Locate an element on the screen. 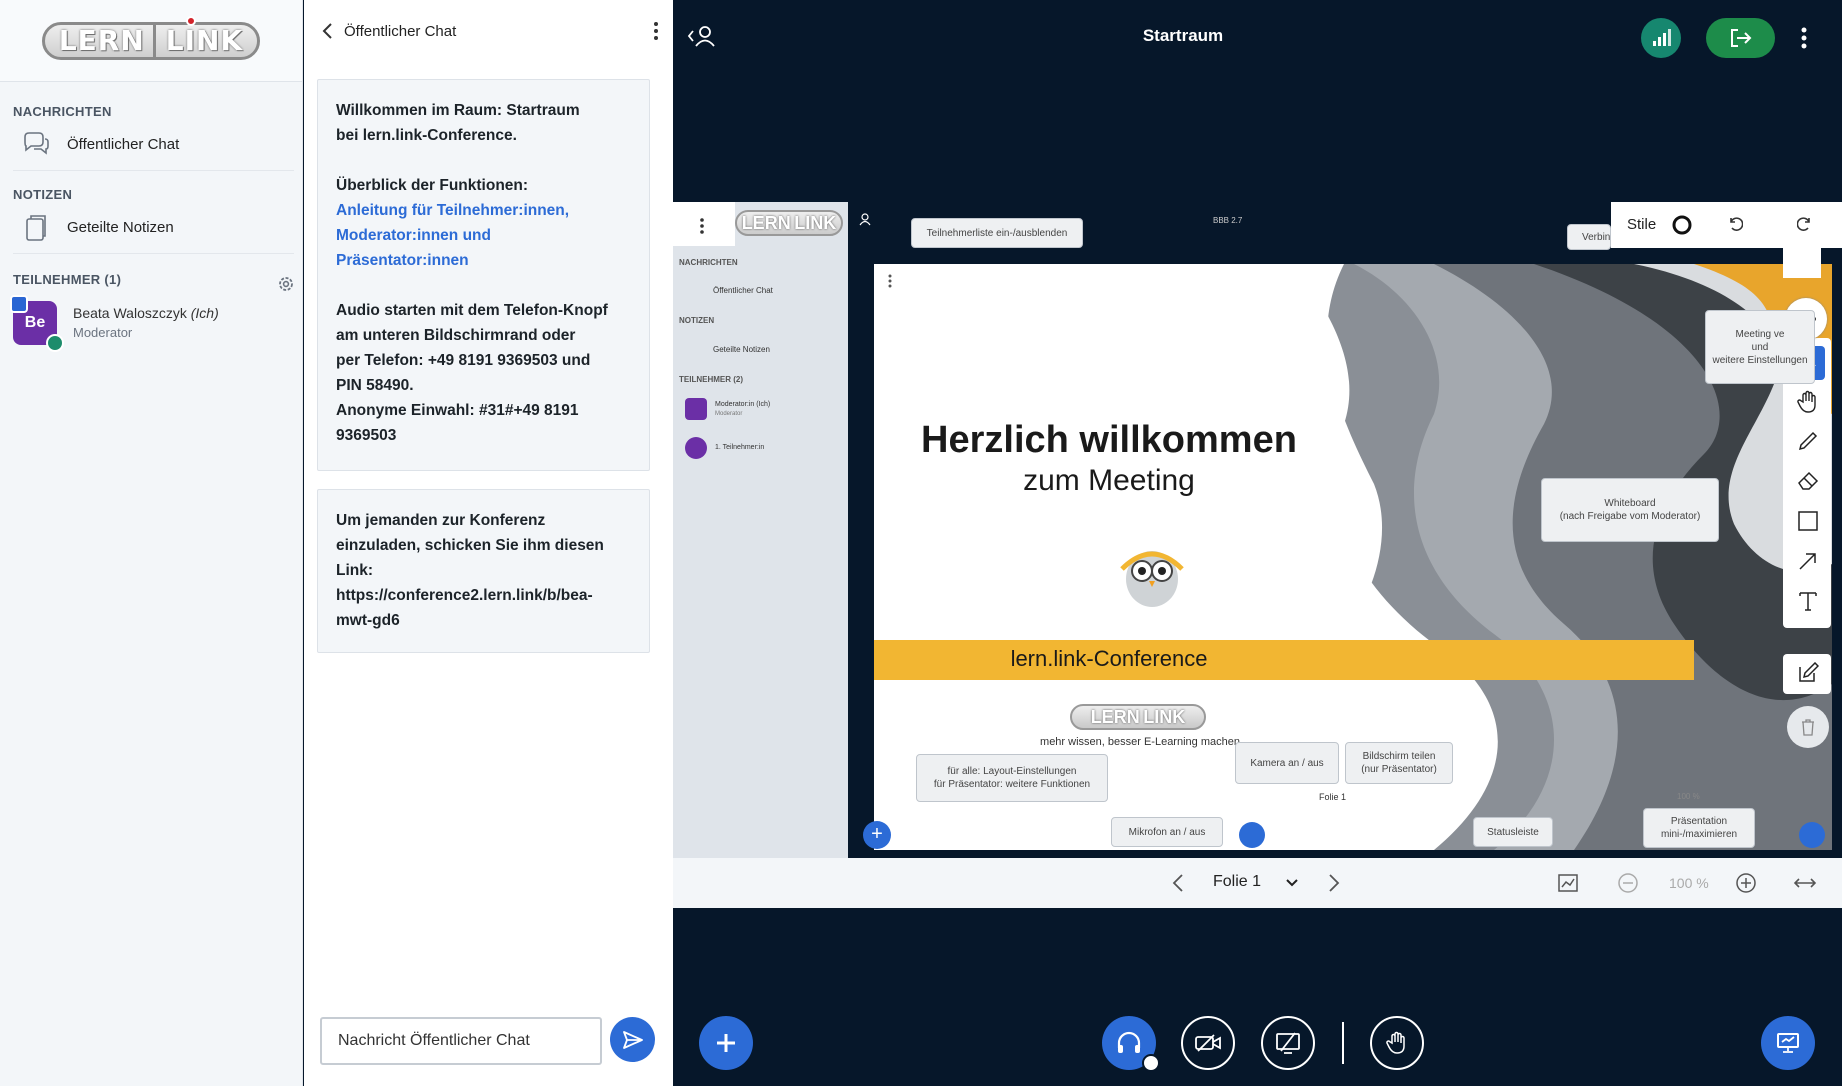 The height and width of the screenshot is (1086, 1842). audio-button is located at coordinates (1131, 1044).